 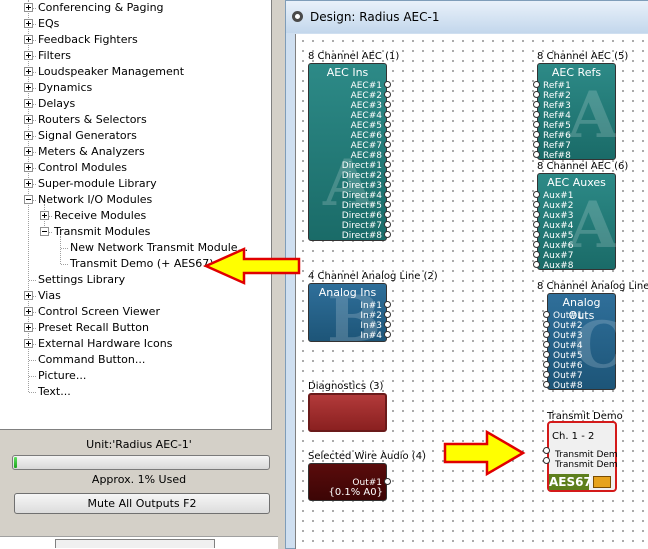 I want to click on tree-item: Super-module Library, so click(x=135, y=184).